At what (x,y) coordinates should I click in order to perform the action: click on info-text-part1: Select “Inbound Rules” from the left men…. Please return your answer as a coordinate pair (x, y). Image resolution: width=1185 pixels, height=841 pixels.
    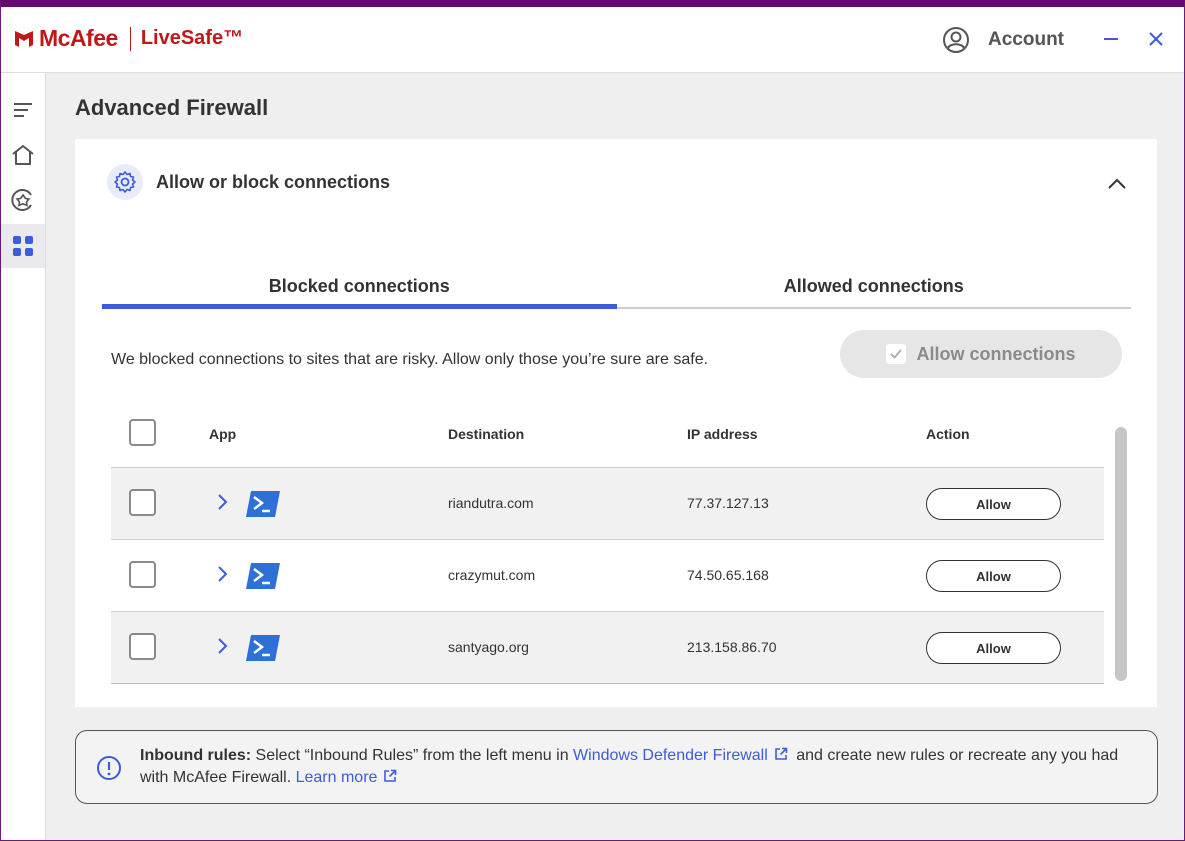
    Looking at the image, I should click on (412, 755).